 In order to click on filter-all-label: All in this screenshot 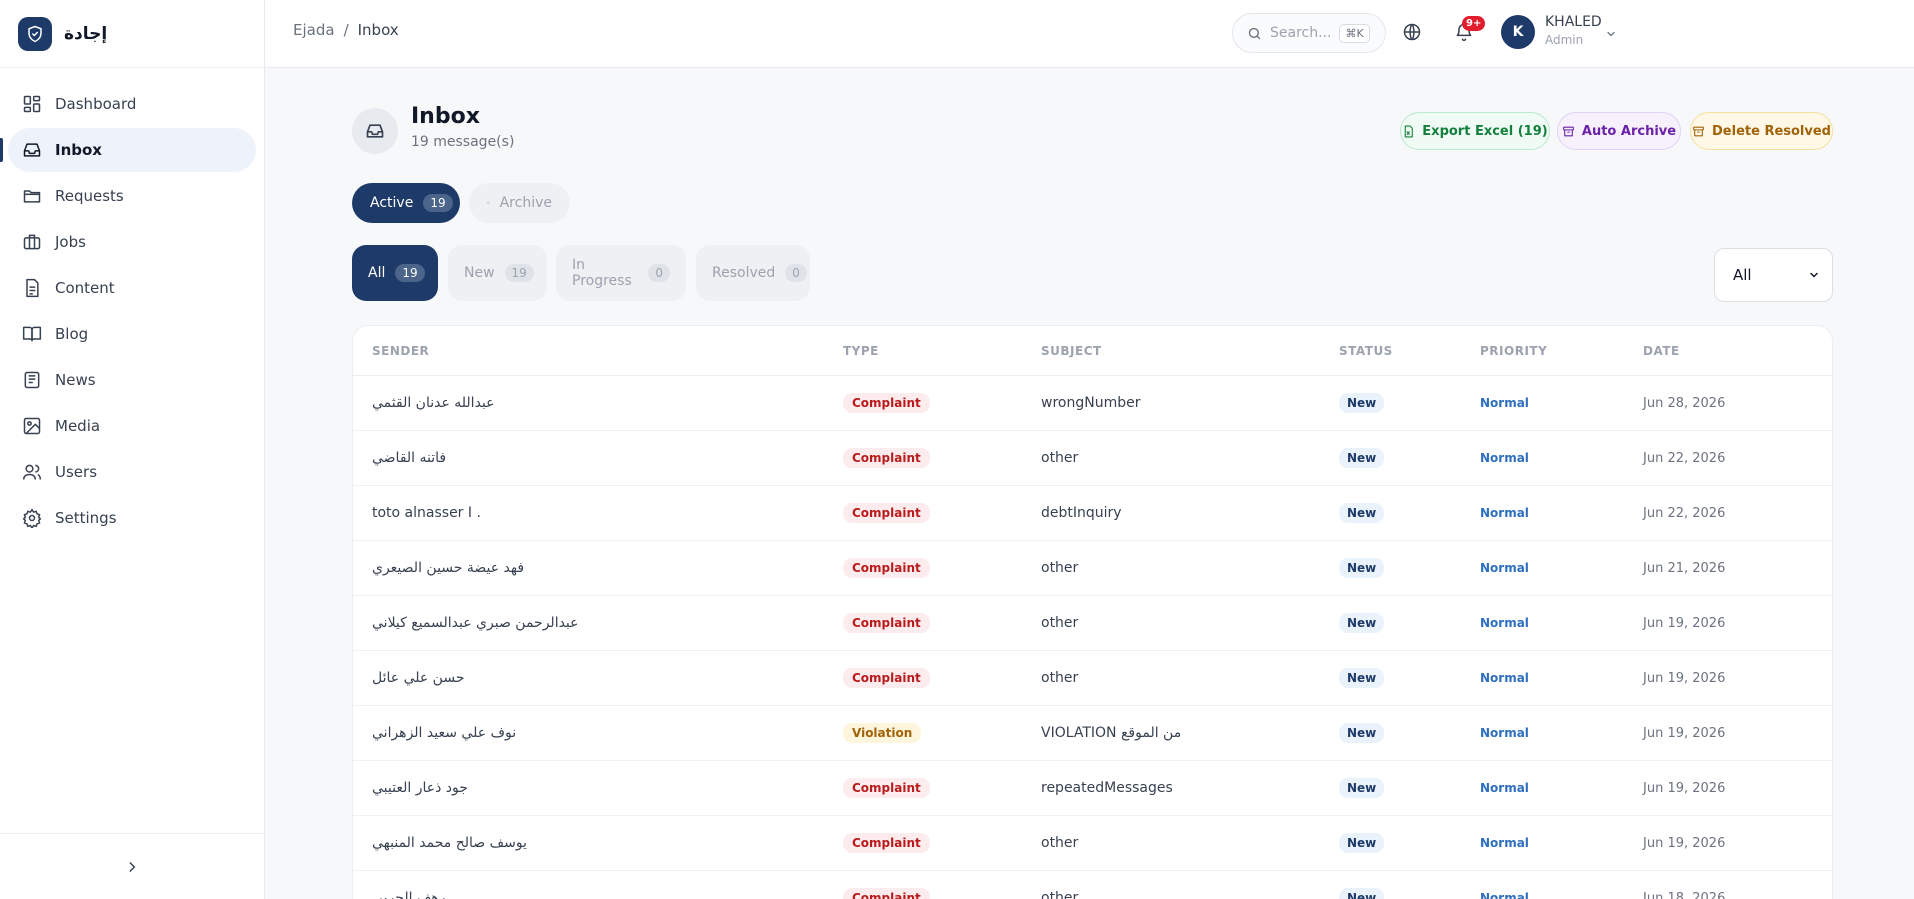, I will do `click(377, 273)`.